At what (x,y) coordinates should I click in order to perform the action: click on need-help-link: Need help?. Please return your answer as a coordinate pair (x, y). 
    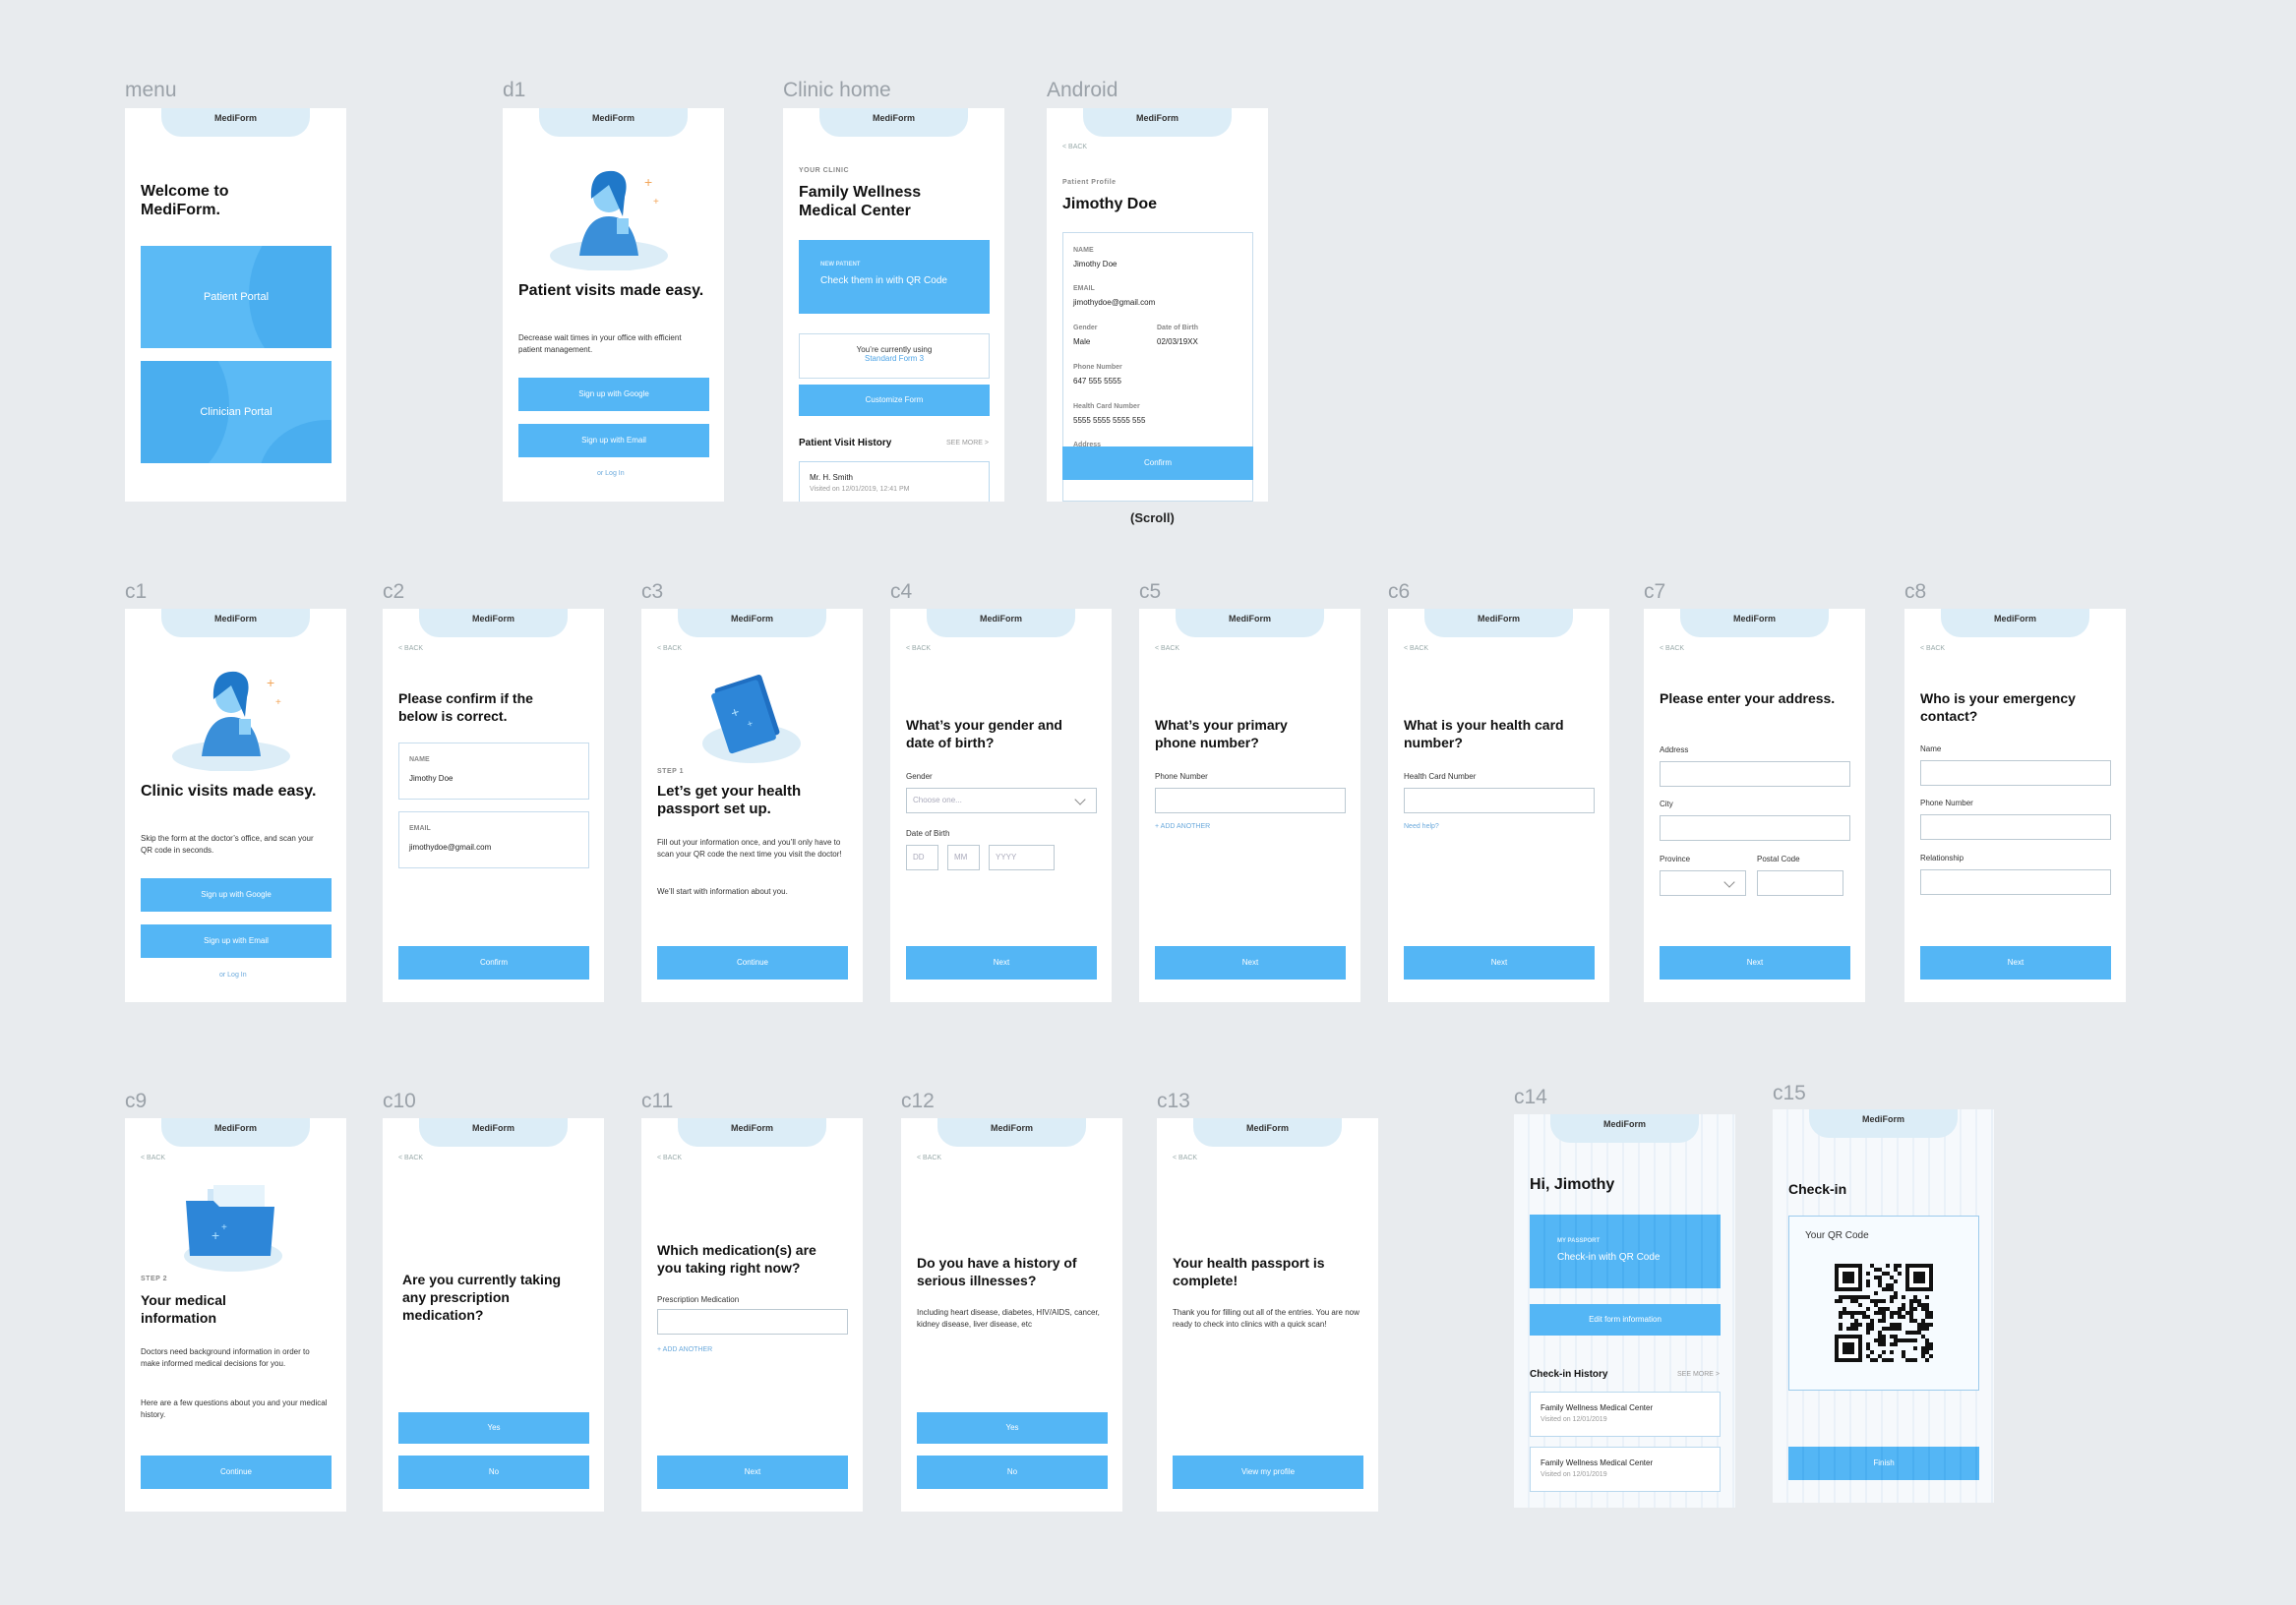
    Looking at the image, I should click on (1421, 826).